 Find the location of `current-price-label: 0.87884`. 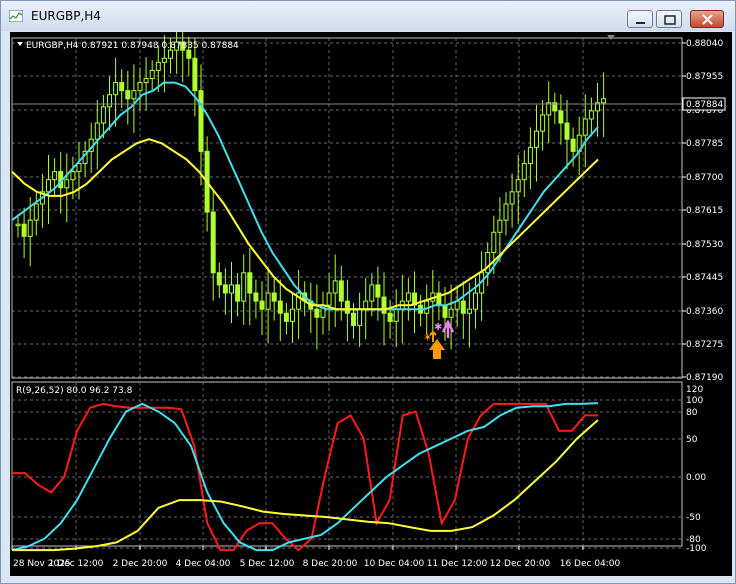

current-price-label: 0.87884 is located at coordinates (704, 105).